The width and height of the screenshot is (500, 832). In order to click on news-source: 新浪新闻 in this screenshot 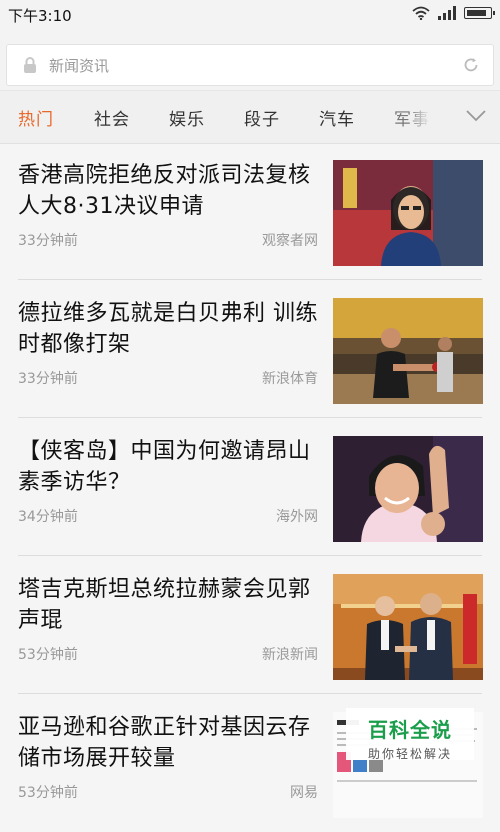, I will do `click(290, 655)`.